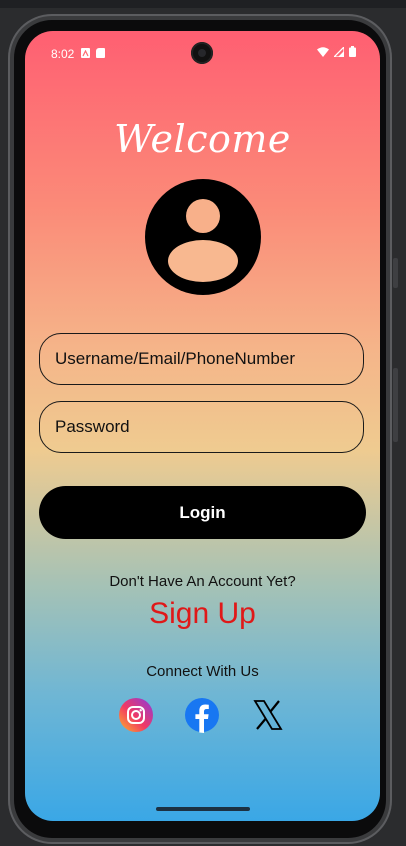 This screenshot has height=846, width=406. I want to click on accessibility-icon, so click(85, 53).